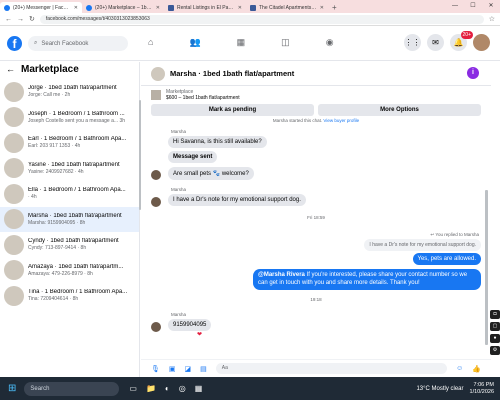 The width and height of the screenshot is (500, 400). Describe the element at coordinates (158, 73) in the screenshot. I see `chat-avatar` at that location.